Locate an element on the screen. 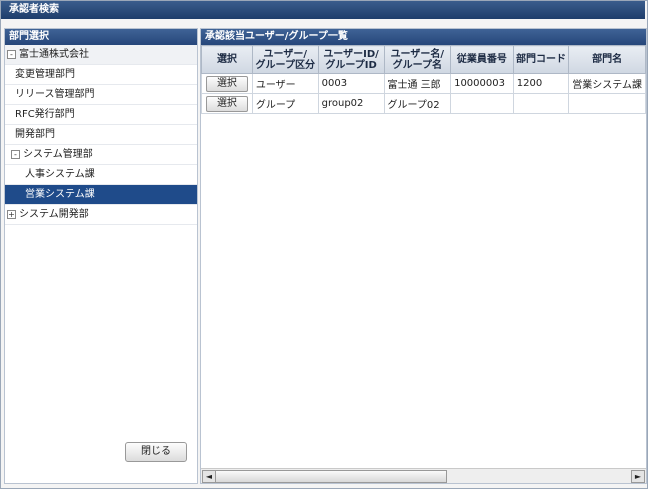 The image size is (648, 489). scroll-thumb is located at coordinates (331, 476).